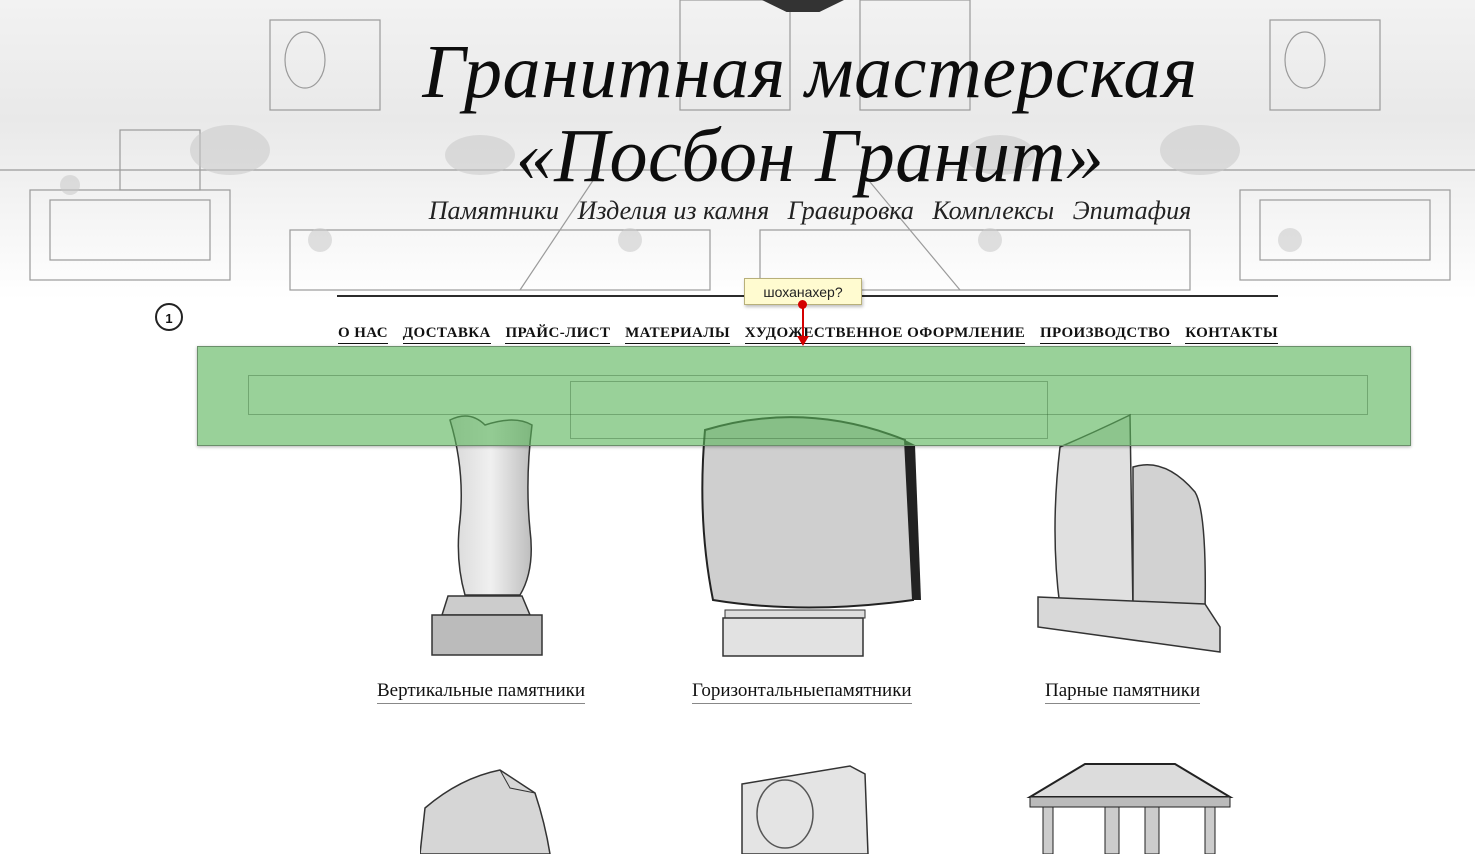 This screenshot has width=1475, height=854. Describe the element at coordinates (802, 692) in the screenshot. I see `catalog-link-horizontal: Горизонтальныепамятники` at that location.